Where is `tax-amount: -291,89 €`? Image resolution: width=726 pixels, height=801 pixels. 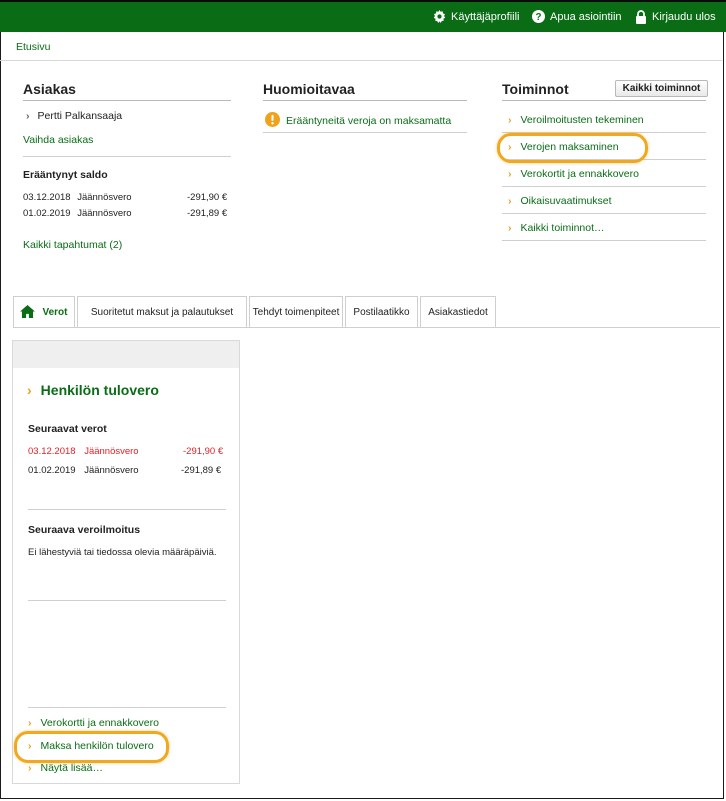
tax-amount: -291,89 € is located at coordinates (201, 470).